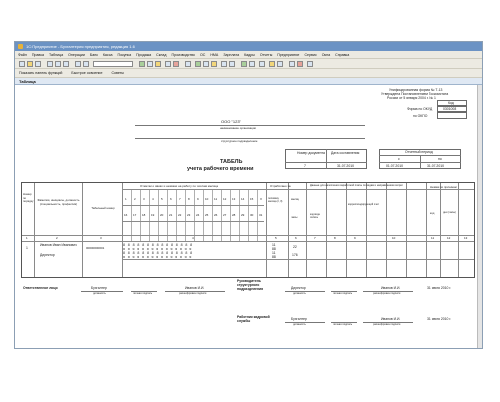  Describe the element at coordinates (47, 255) in the screenshot. I see `employee-position: Директор` at that location.